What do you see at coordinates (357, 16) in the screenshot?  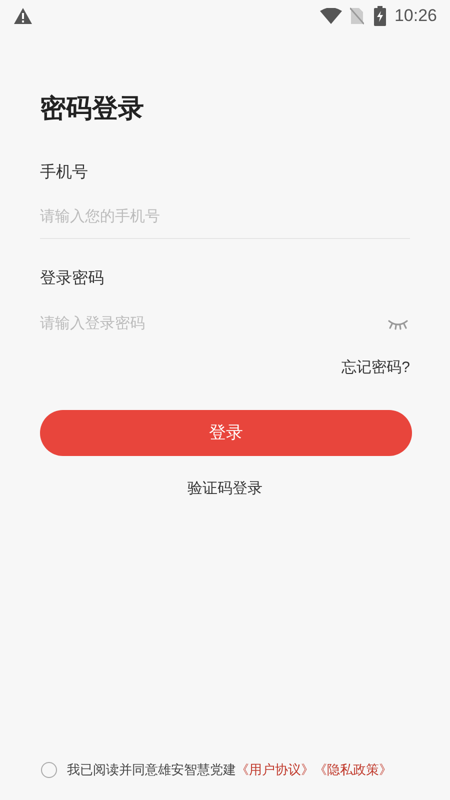 I see `no-sim-icon` at bounding box center [357, 16].